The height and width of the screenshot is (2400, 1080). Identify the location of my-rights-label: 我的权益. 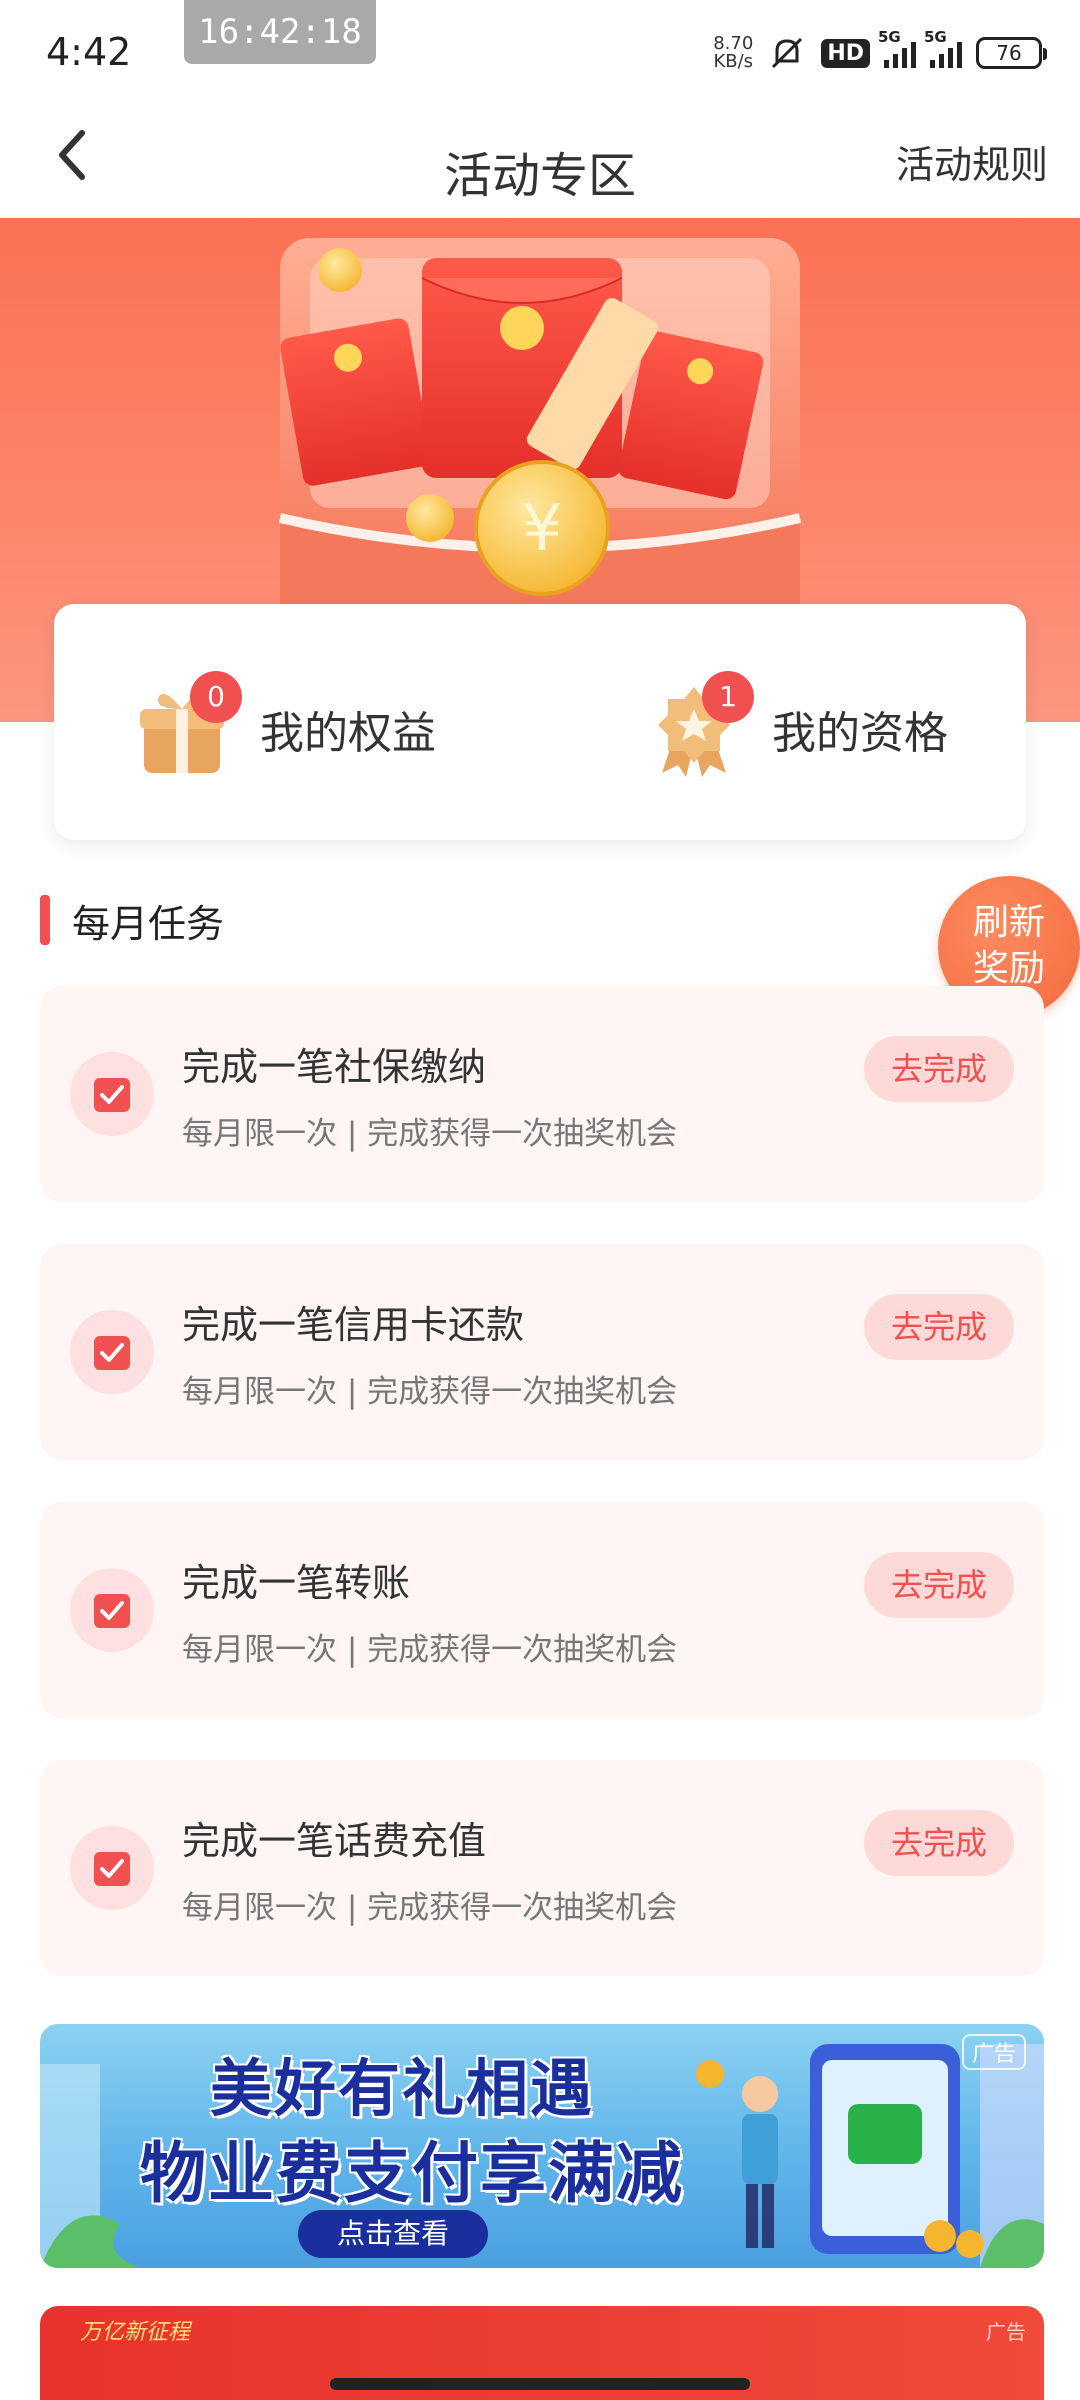
(348, 733).